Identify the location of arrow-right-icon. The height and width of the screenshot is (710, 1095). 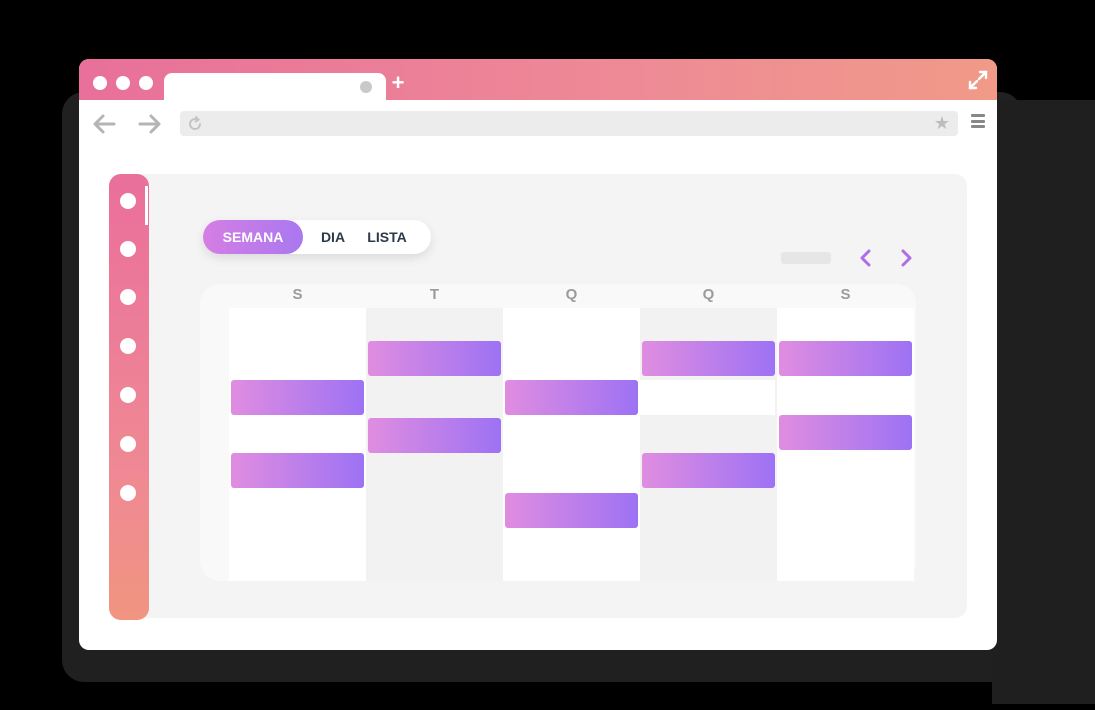
(149, 124).